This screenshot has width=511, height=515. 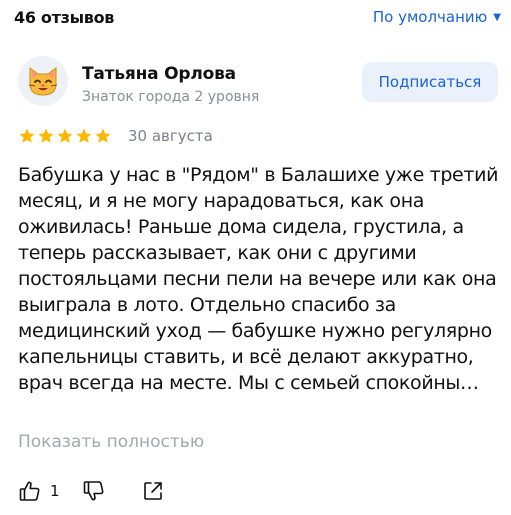 I want to click on thumbs-up-icon, so click(x=30, y=491).